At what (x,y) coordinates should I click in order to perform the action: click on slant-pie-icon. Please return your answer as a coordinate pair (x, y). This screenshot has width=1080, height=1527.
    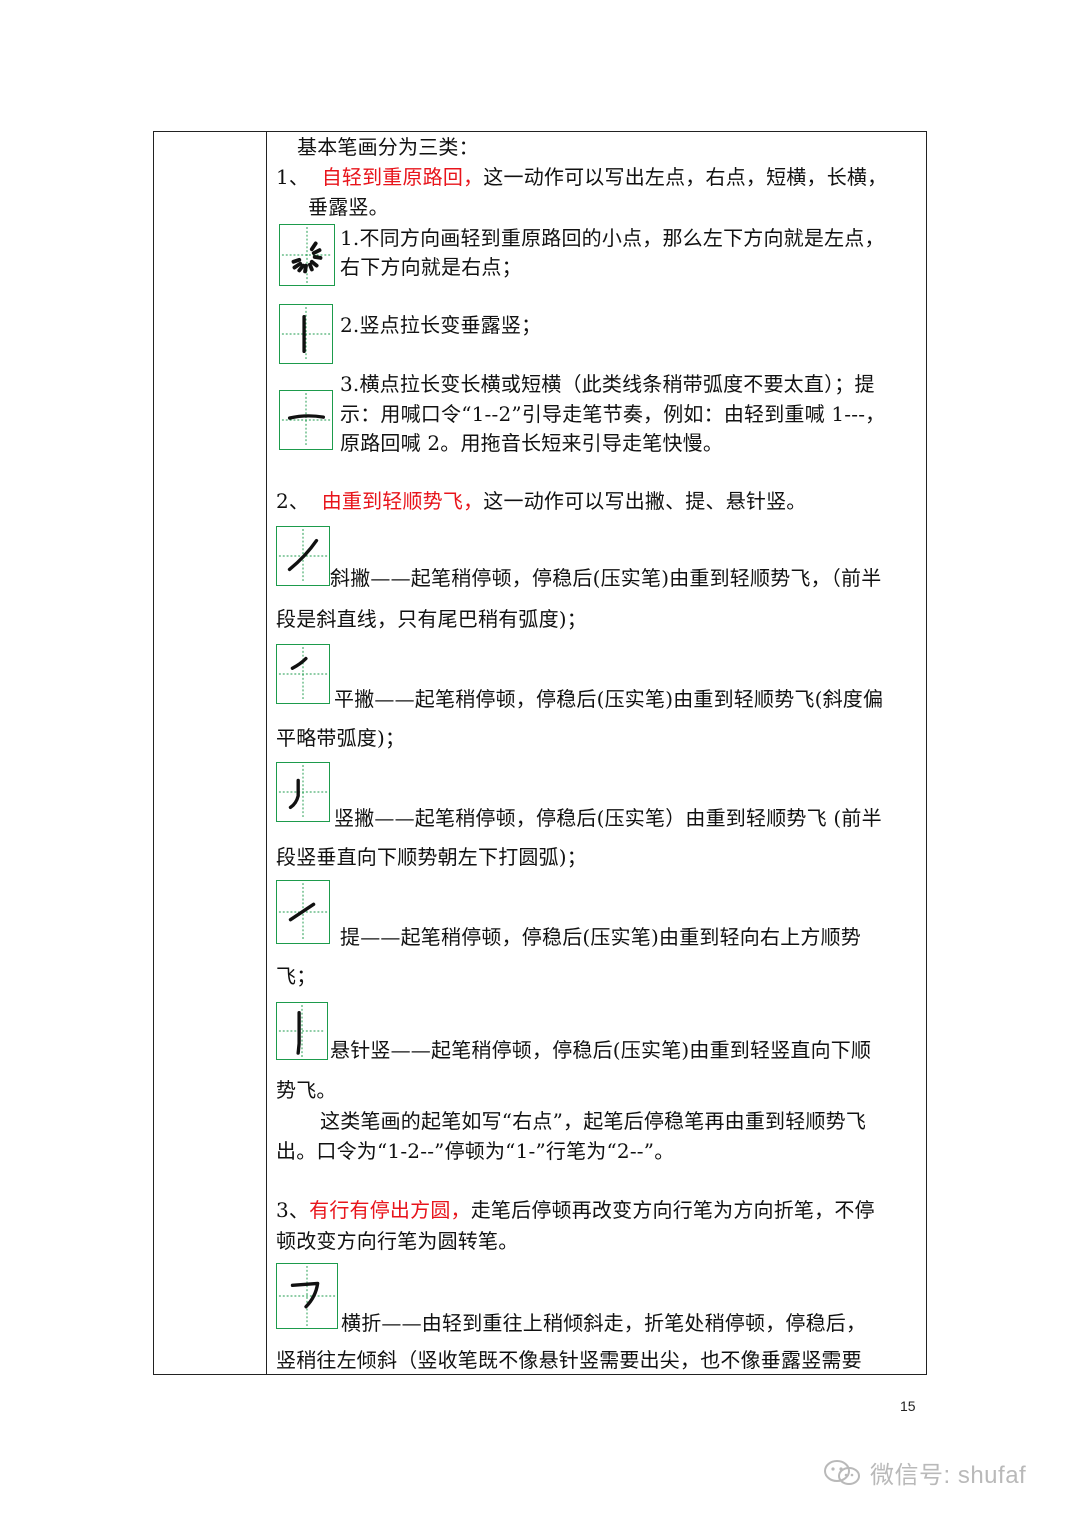
    Looking at the image, I should click on (303, 556).